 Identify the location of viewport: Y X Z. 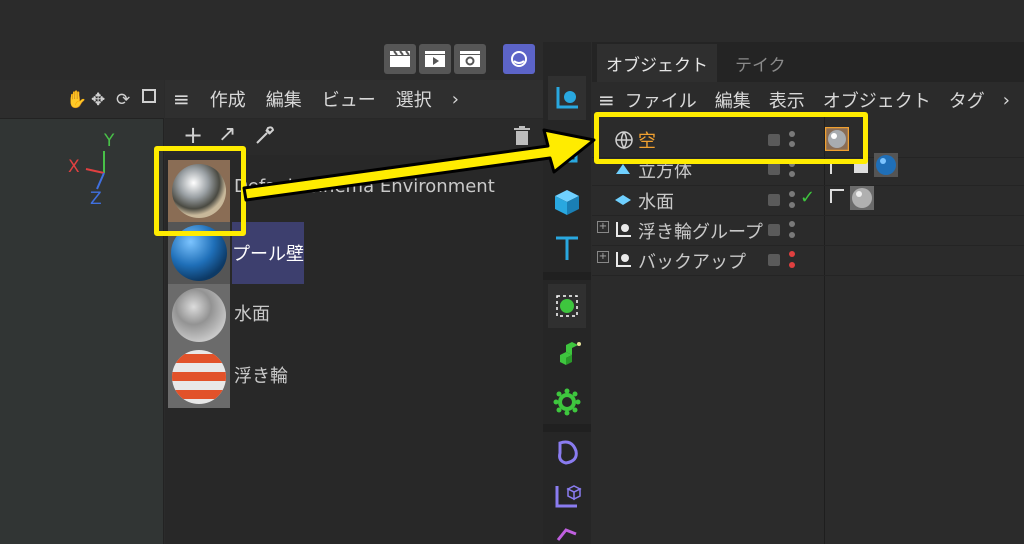
(82, 331).